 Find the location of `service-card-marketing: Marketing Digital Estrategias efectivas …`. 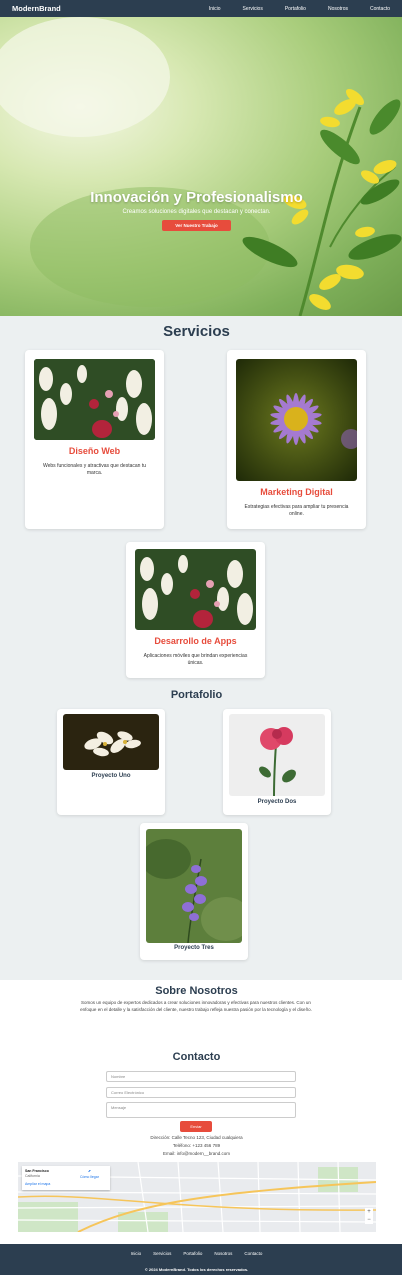

service-card-marketing: Marketing Digital Estrategias efectivas … is located at coordinates (296, 439).